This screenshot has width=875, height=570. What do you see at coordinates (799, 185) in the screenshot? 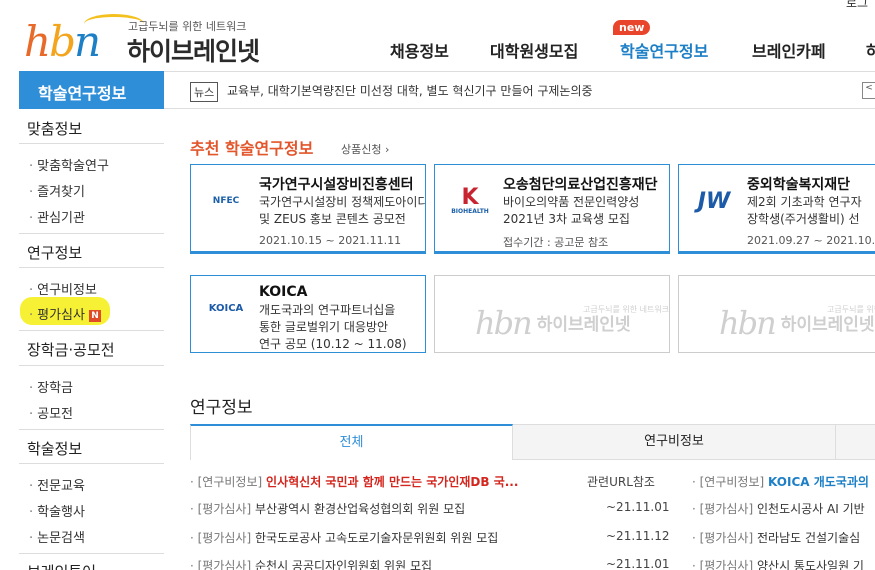
I see `card-title: 중외학술복지재단` at bounding box center [799, 185].